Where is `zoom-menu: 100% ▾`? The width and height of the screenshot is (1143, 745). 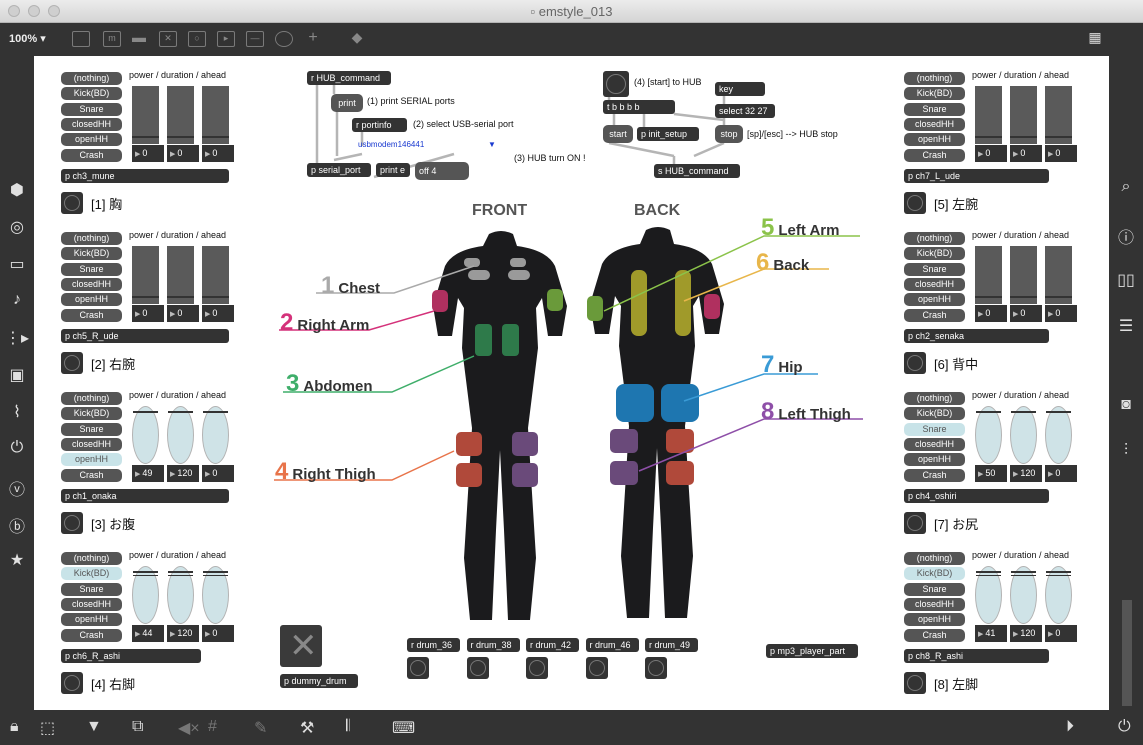 zoom-menu: 100% ▾ is located at coordinates (27, 38).